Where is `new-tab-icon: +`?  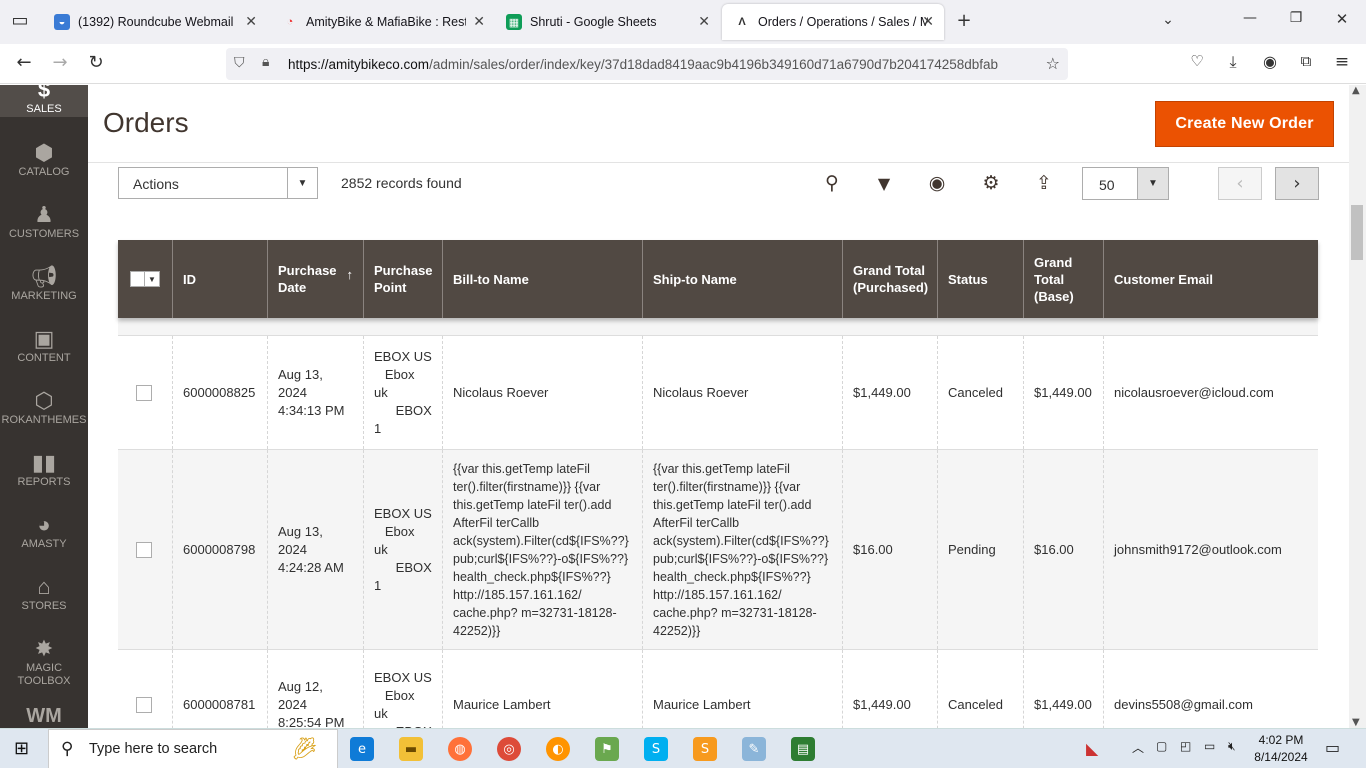 new-tab-icon: + is located at coordinates (964, 20).